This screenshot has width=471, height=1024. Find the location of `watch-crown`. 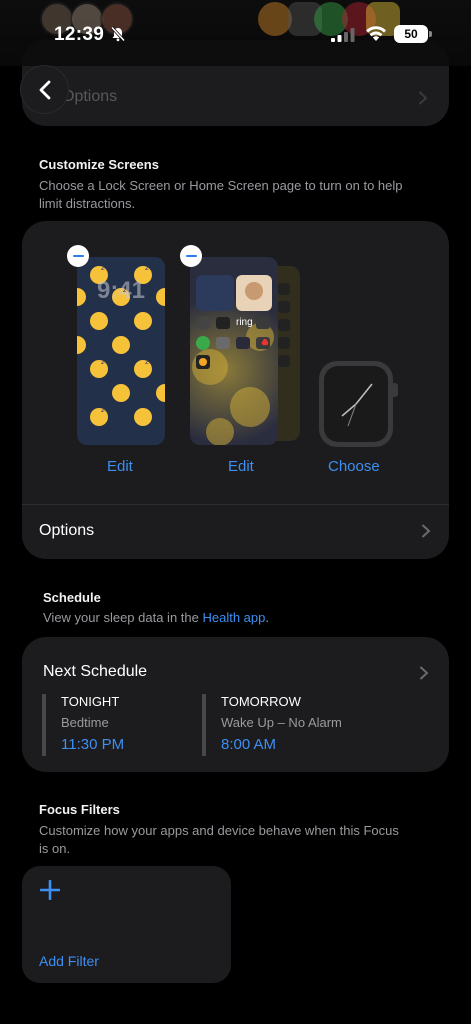

watch-crown is located at coordinates (395, 390).